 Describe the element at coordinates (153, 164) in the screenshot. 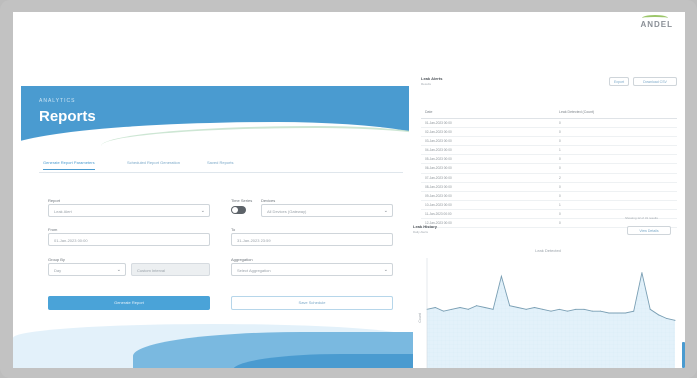

I see `tab-scheduled-generation: Scheduled Report Generation` at that location.